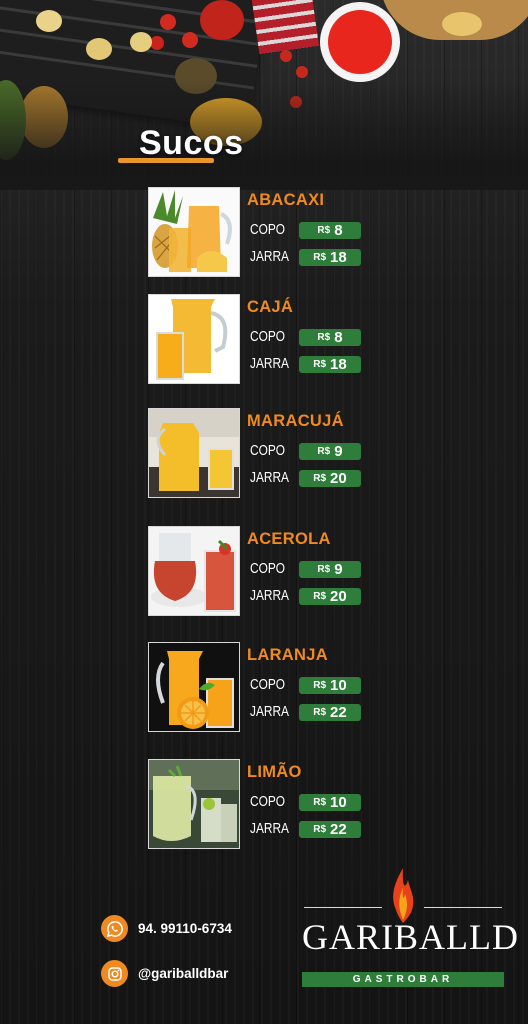  Describe the element at coordinates (270, 307) in the screenshot. I see `juice-name: CAJÁ` at that location.